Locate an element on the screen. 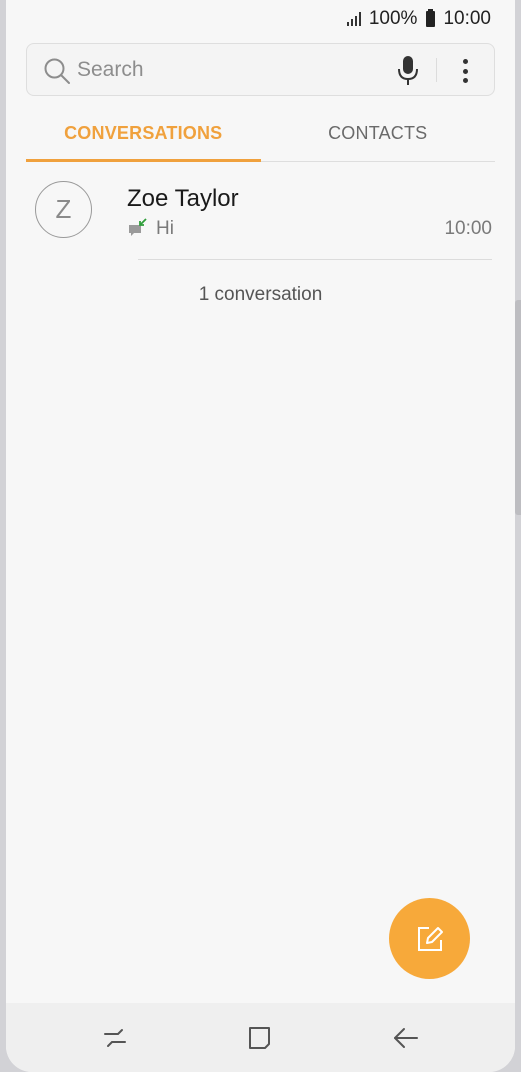 The image size is (521, 1072). battery-percentage: 100% is located at coordinates (393, 18).